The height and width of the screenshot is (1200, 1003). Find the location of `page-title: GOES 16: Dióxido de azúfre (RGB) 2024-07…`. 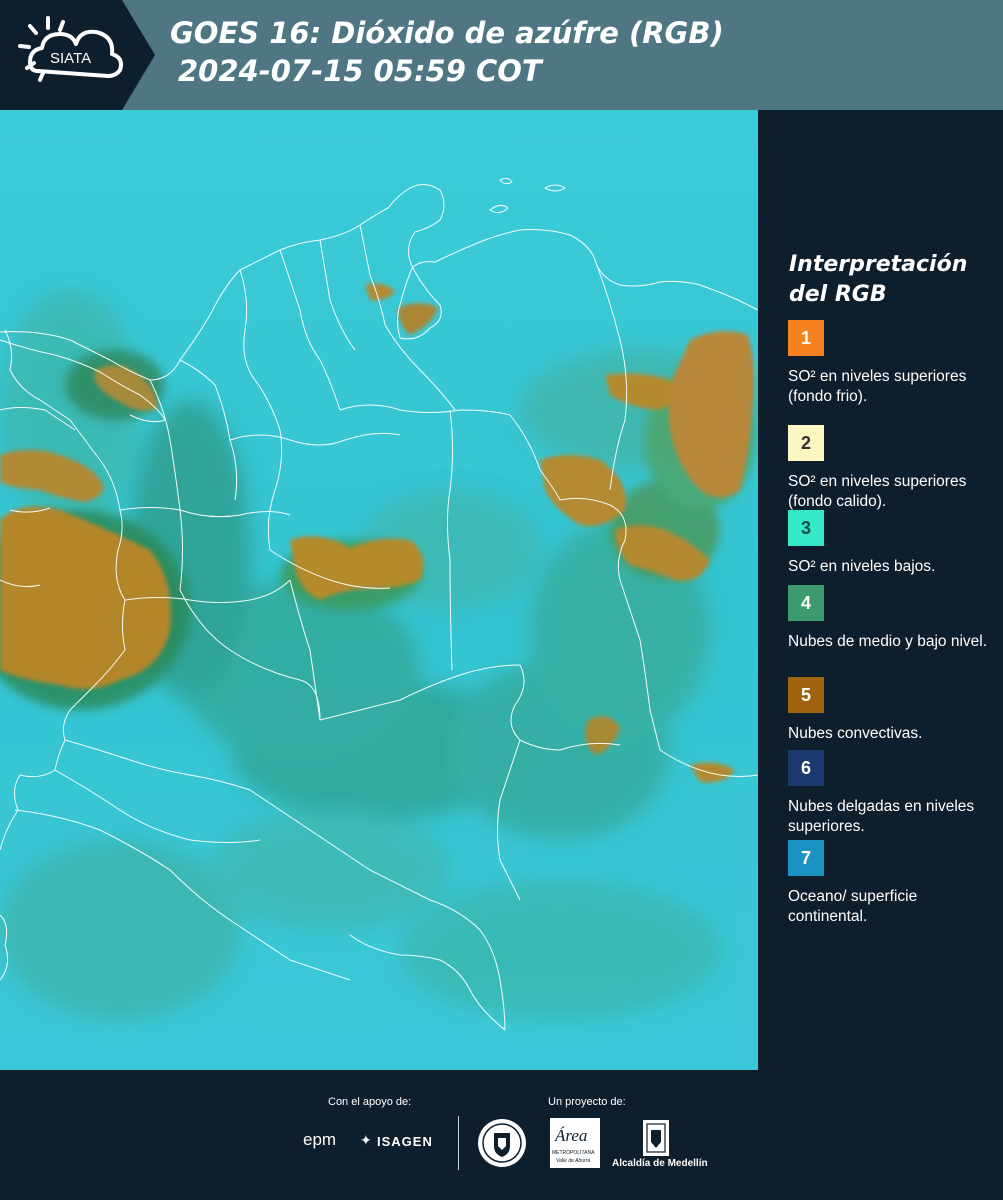

page-title: GOES 16: Dióxido de azúfre (RGB) 2024-07… is located at coordinates (447, 52).